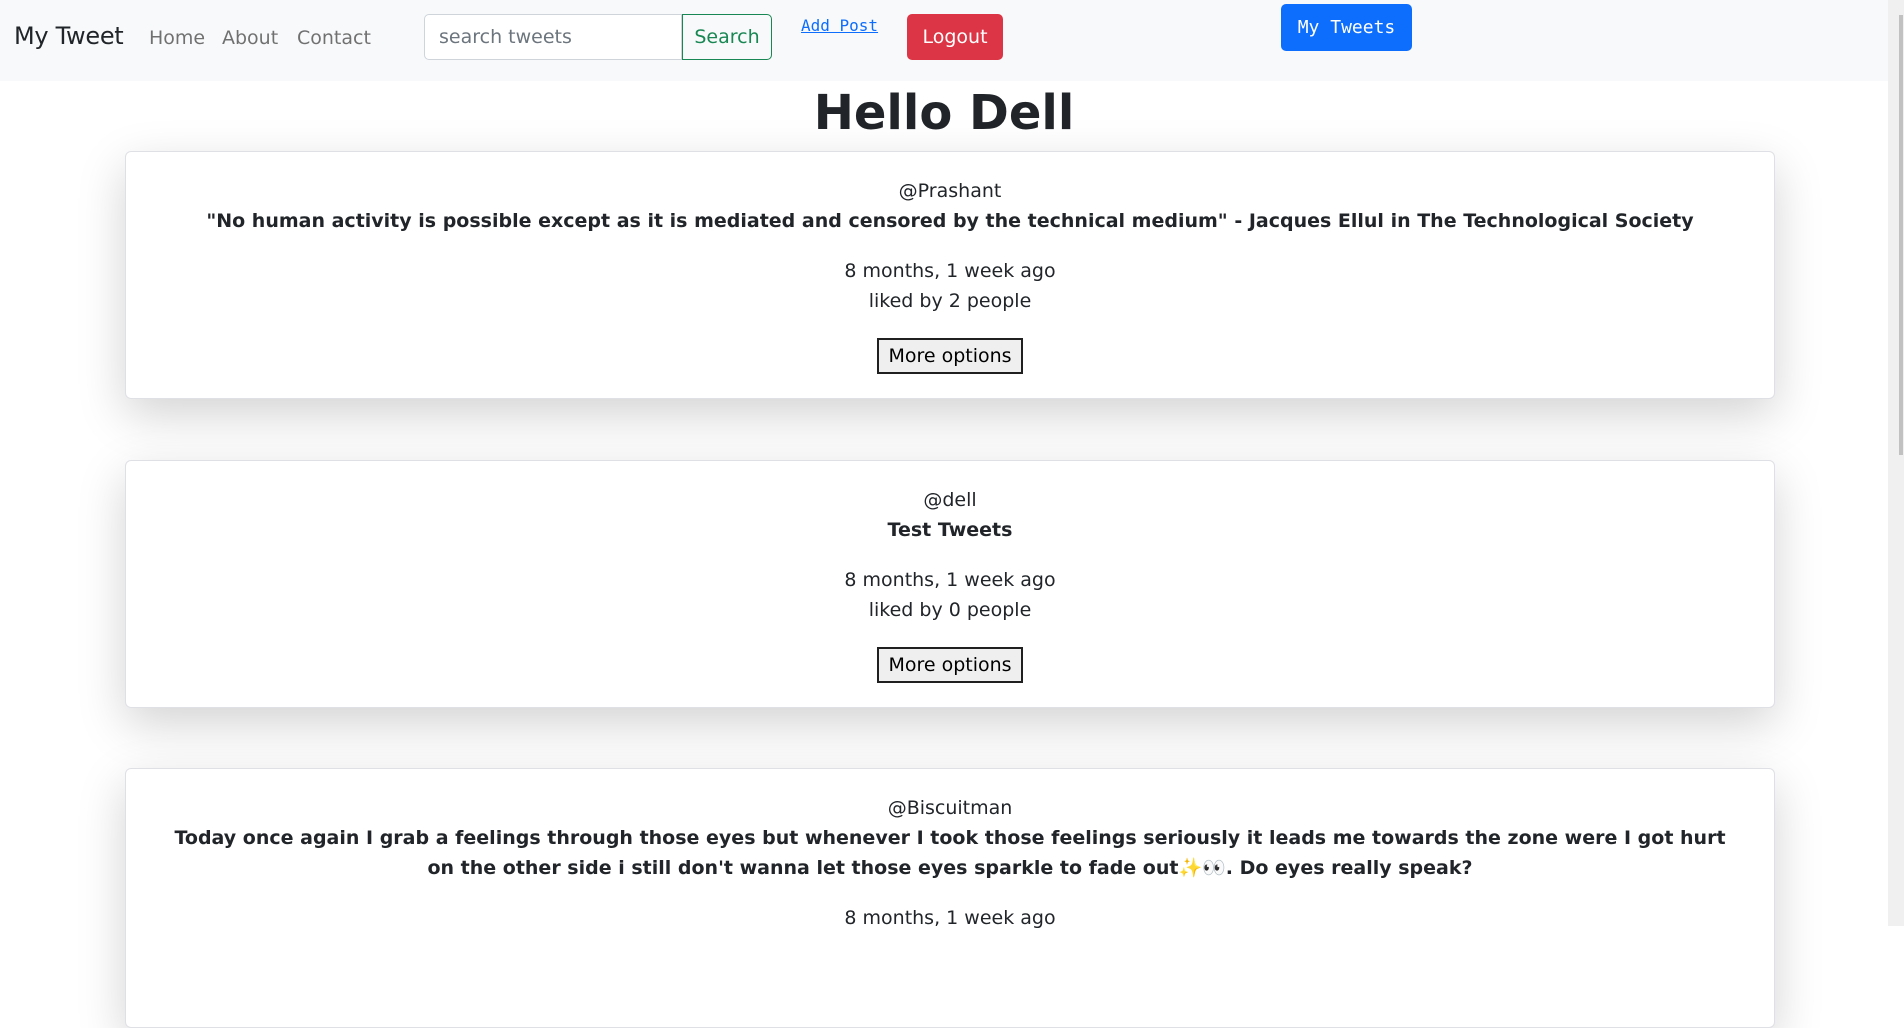 The image size is (1904, 1028). Describe the element at coordinates (950, 610) in the screenshot. I see `tweet-likes: liked by 0 people` at that location.